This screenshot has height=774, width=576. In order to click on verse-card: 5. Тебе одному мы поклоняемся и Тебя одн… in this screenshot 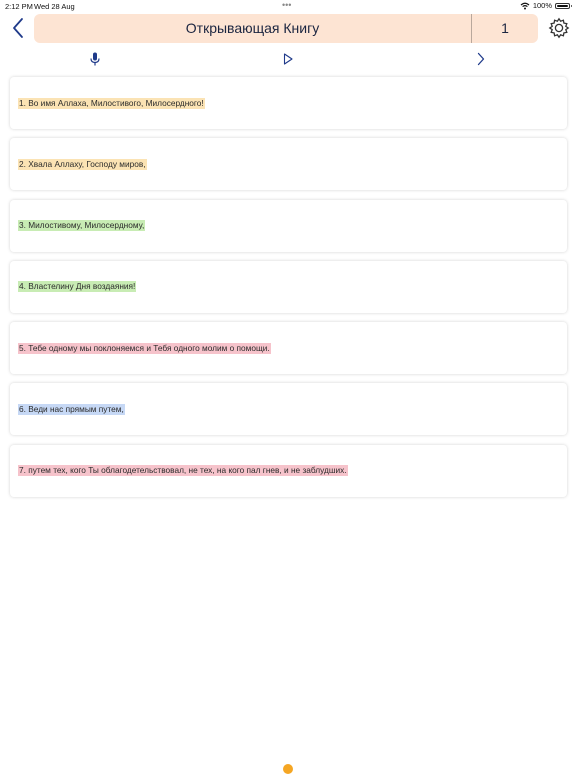, I will do `click(288, 348)`.